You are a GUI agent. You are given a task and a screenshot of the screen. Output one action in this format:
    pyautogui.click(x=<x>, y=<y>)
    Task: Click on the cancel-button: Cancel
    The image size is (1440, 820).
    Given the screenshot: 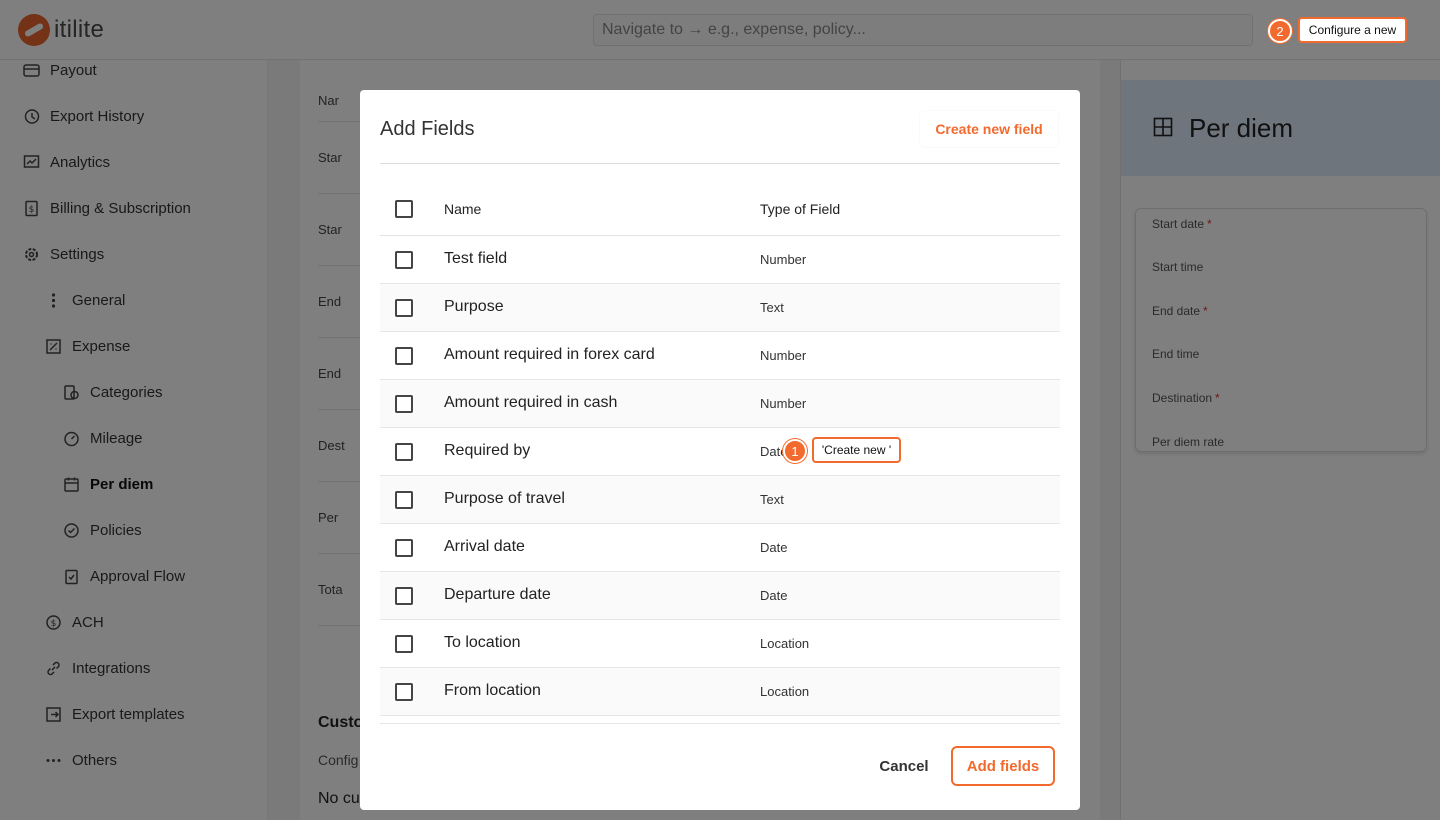 What is the action you would take?
    pyautogui.click(x=904, y=766)
    